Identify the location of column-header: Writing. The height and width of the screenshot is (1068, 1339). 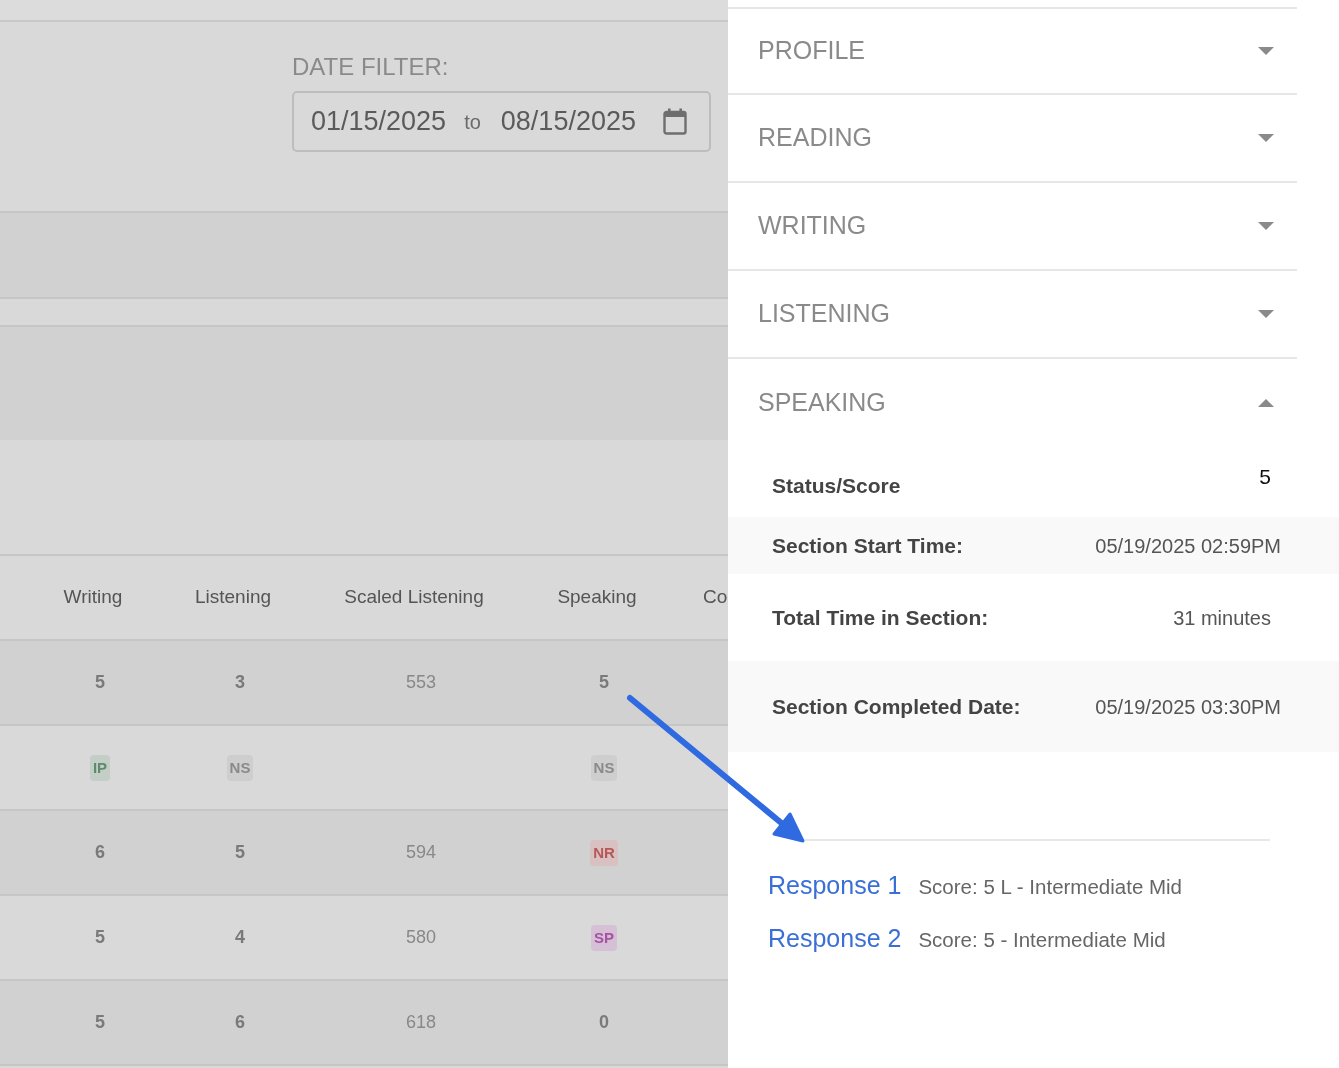
(93, 597).